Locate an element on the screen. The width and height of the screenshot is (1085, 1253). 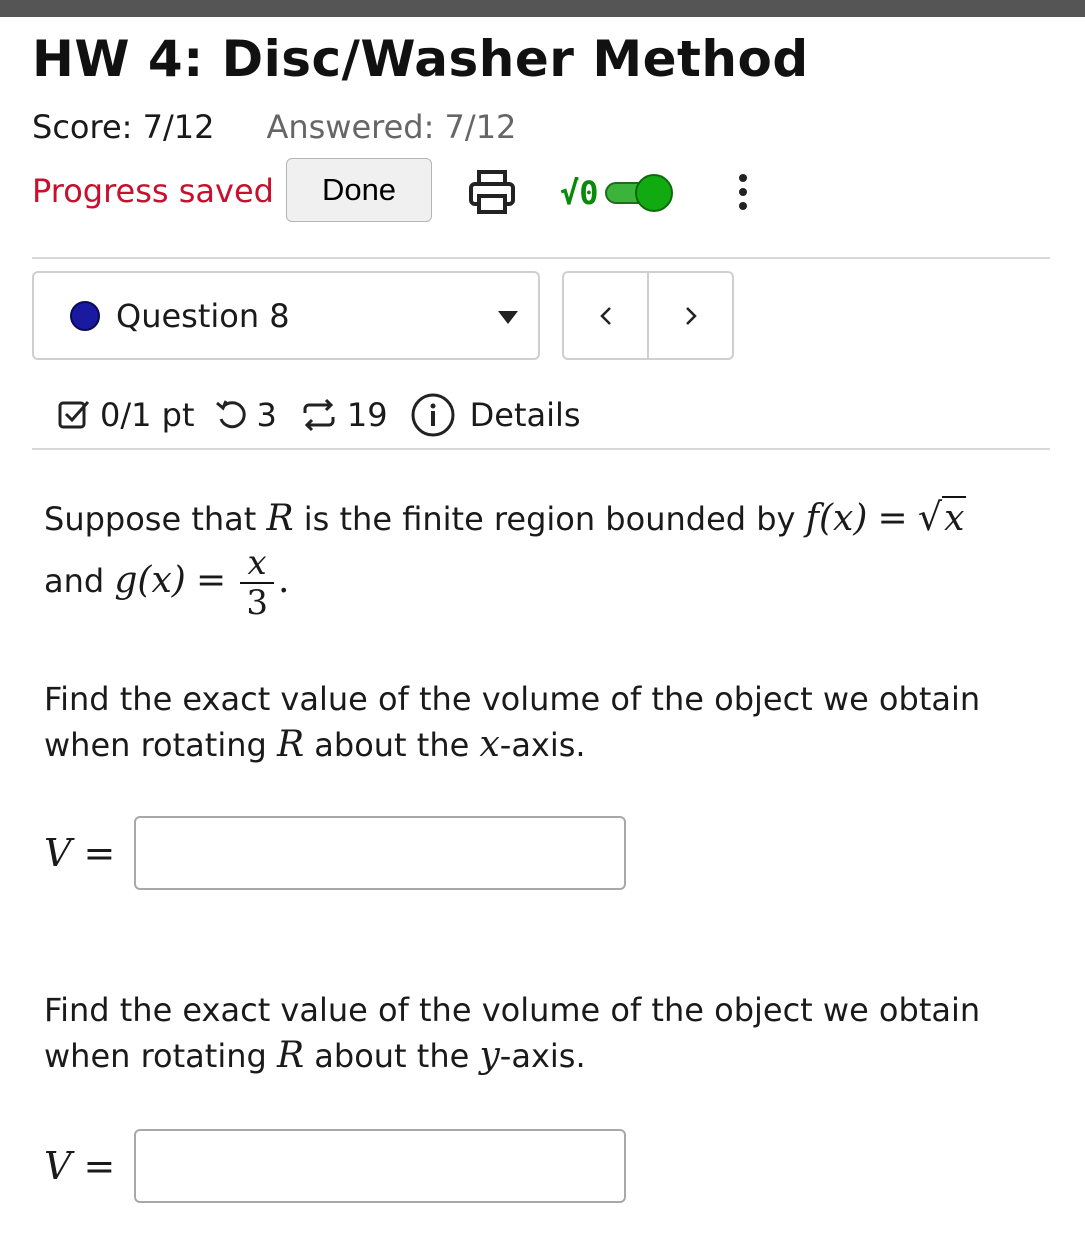
undo-icon is located at coordinates (231, 415).